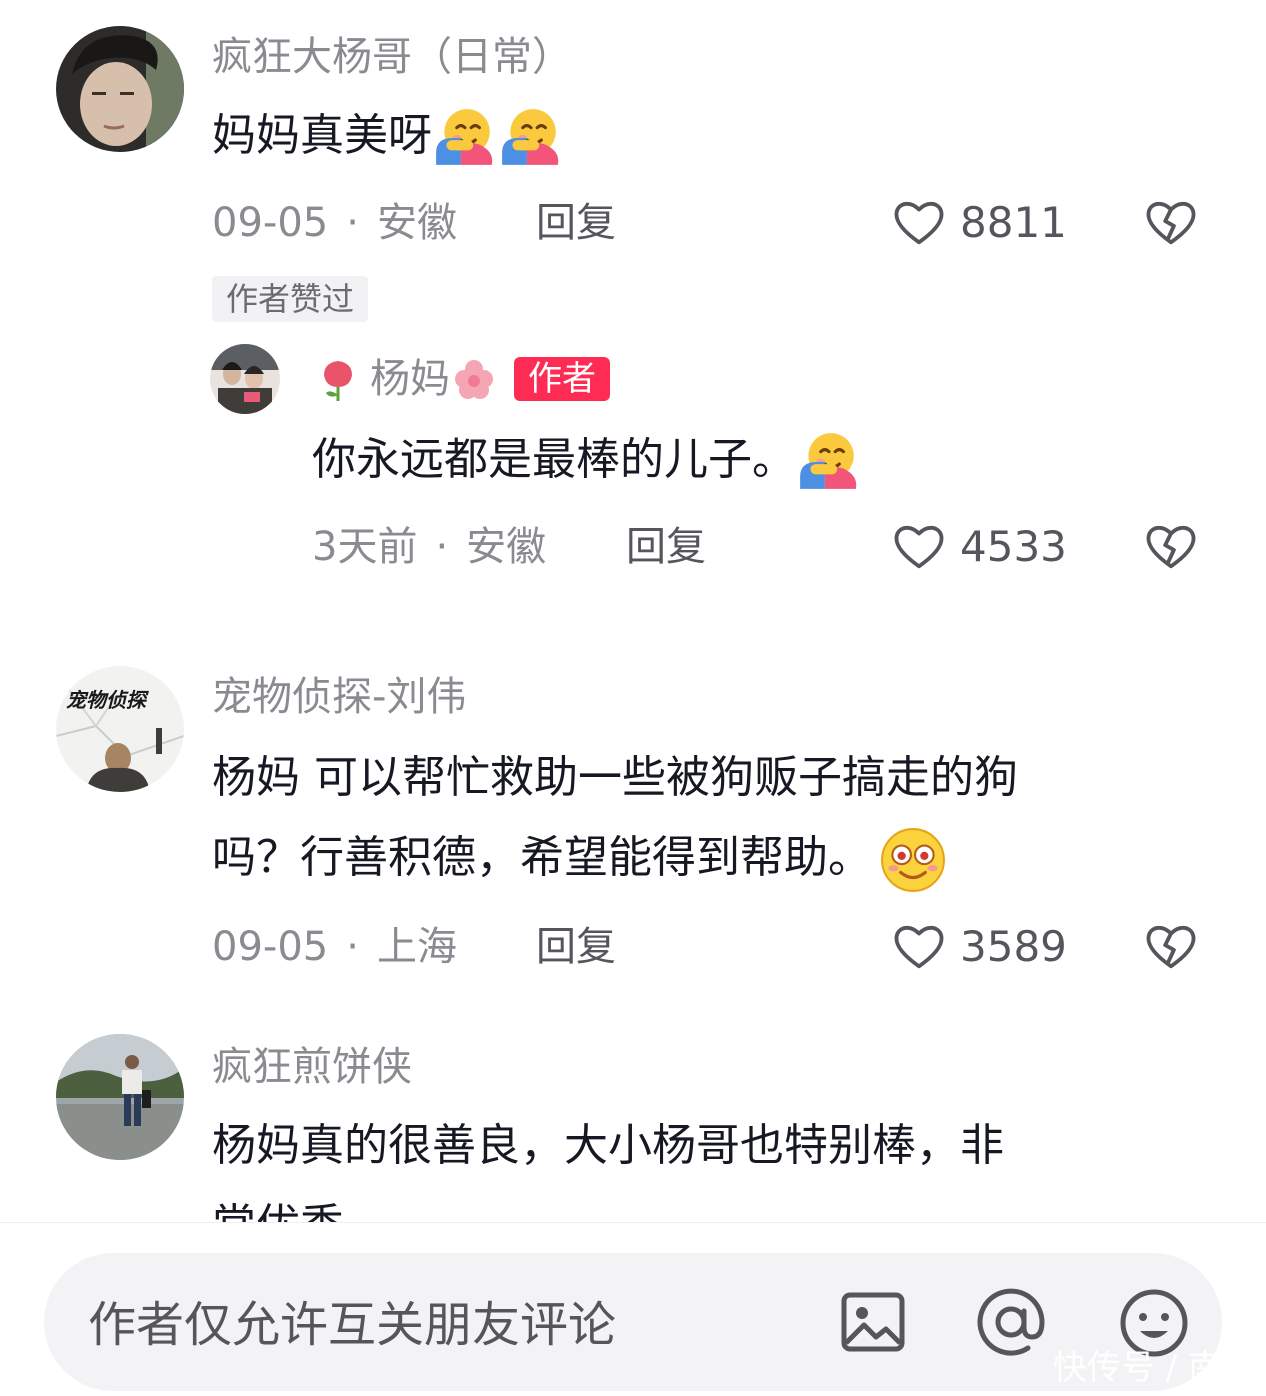 The width and height of the screenshot is (1266, 1396). What do you see at coordinates (338, 381) in the screenshot?
I see `rose-emoji-icon` at bounding box center [338, 381].